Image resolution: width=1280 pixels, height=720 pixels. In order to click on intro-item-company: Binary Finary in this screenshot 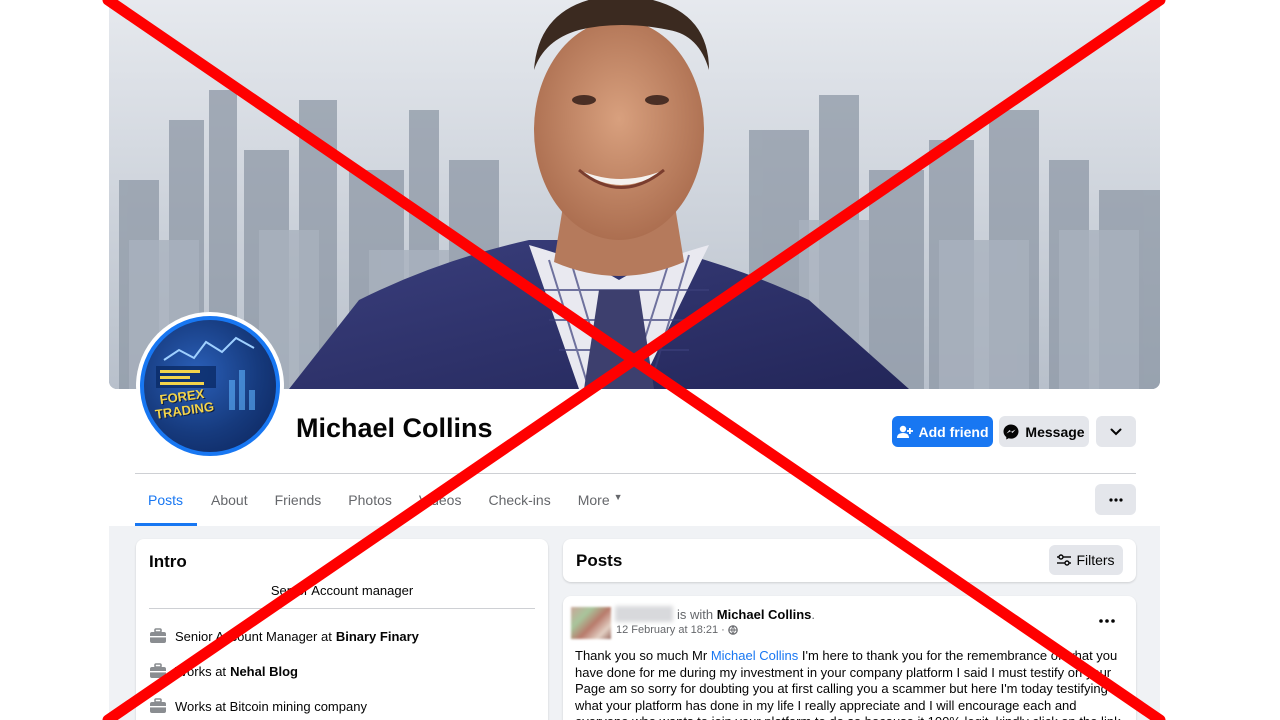, I will do `click(377, 636)`.